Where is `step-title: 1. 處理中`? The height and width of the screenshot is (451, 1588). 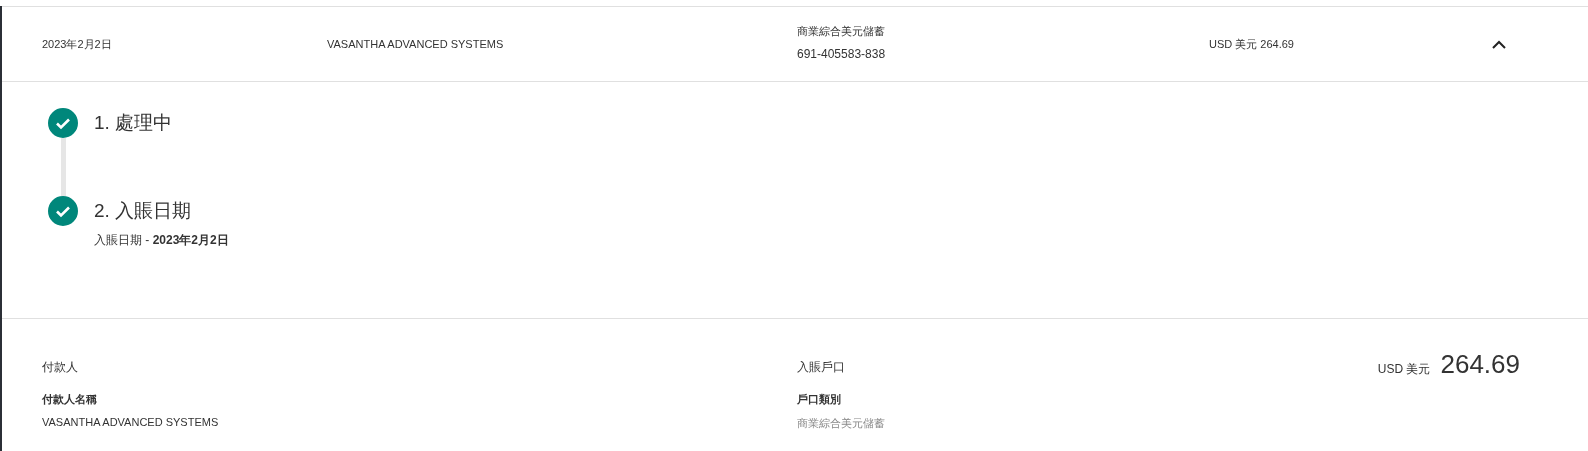 step-title: 1. 處理中 is located at coordinates (134, 123).